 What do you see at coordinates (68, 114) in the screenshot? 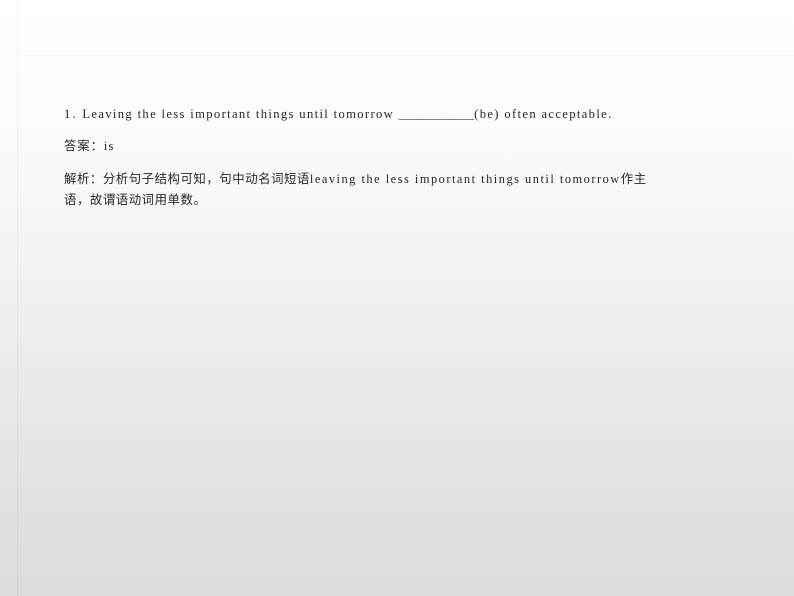
I see `exercise-number: 1` at bounding box center [68, 114].